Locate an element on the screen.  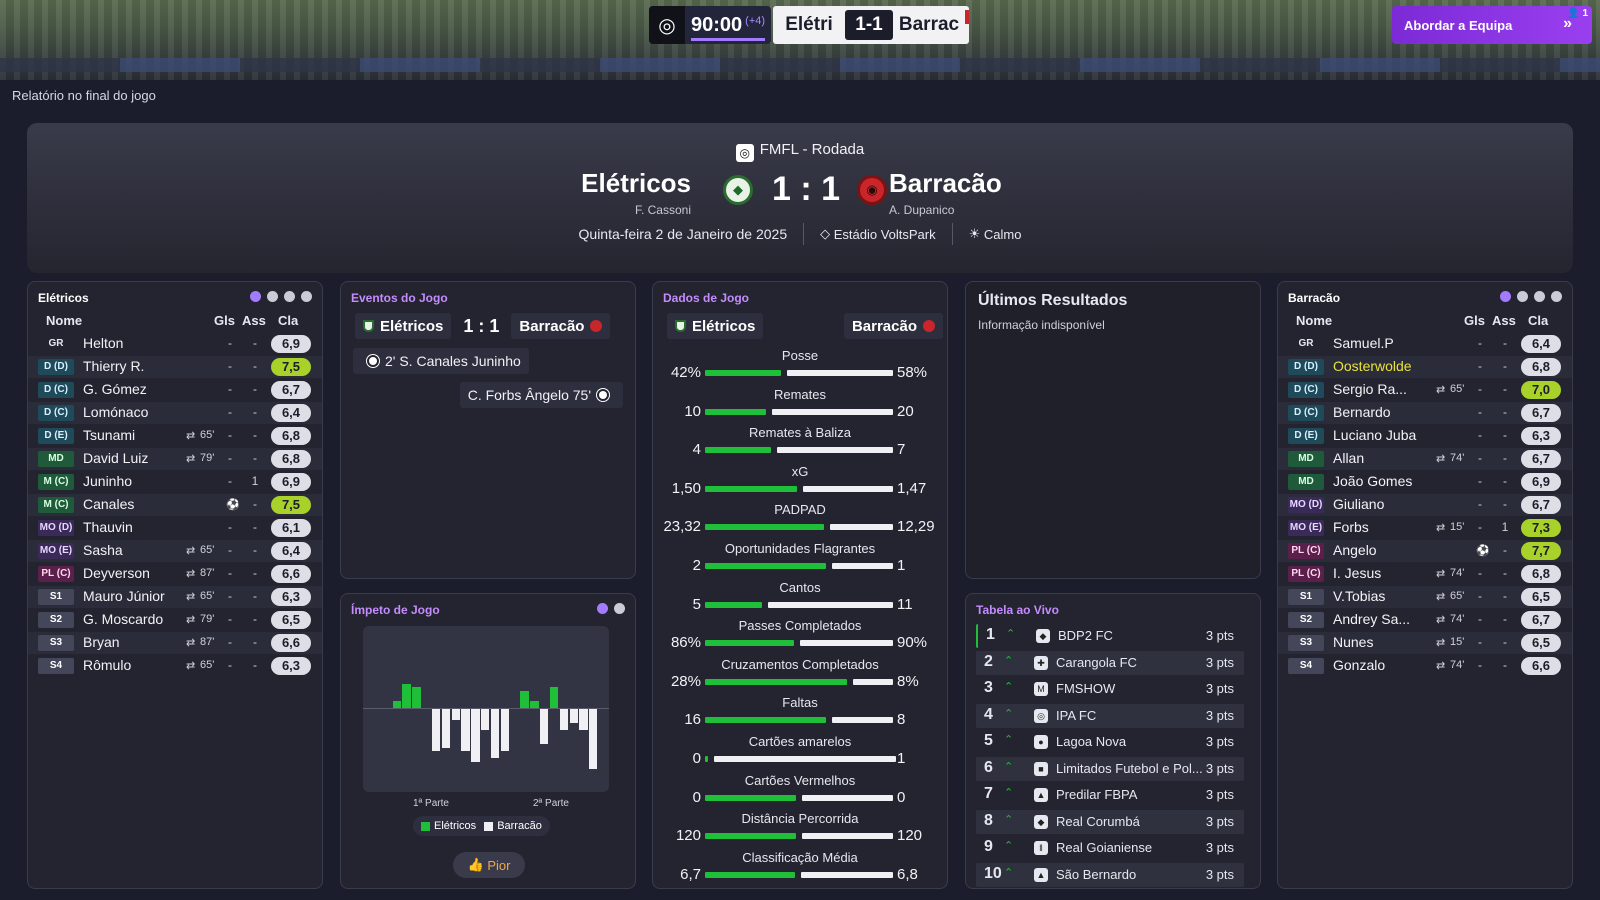
player-name: Bernardo is located at coordinates (1362, 412).